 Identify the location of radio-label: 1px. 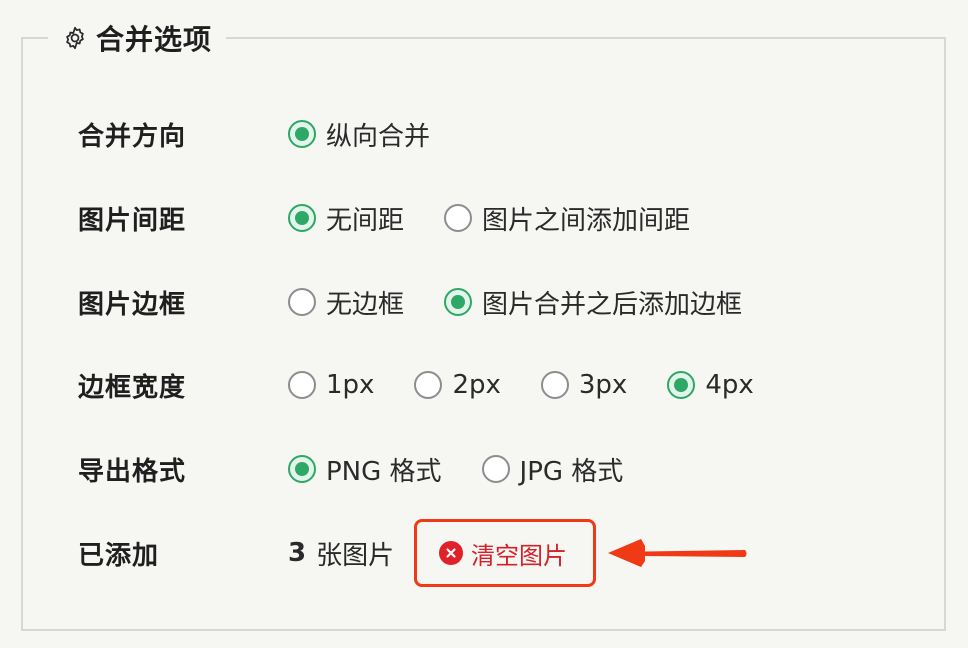
(350, 385).